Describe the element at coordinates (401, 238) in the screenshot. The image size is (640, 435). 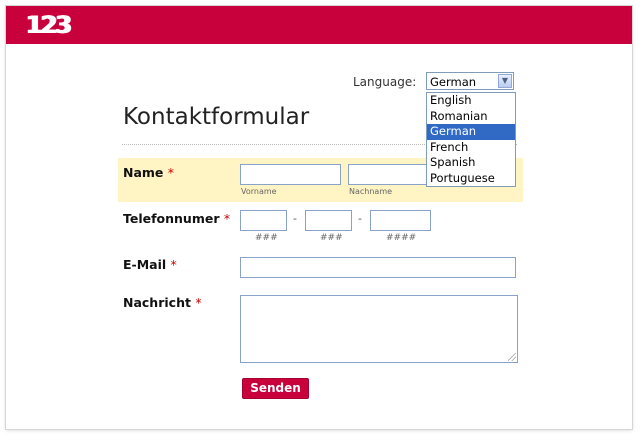
I see `phone-line-mask: ####` at that location.